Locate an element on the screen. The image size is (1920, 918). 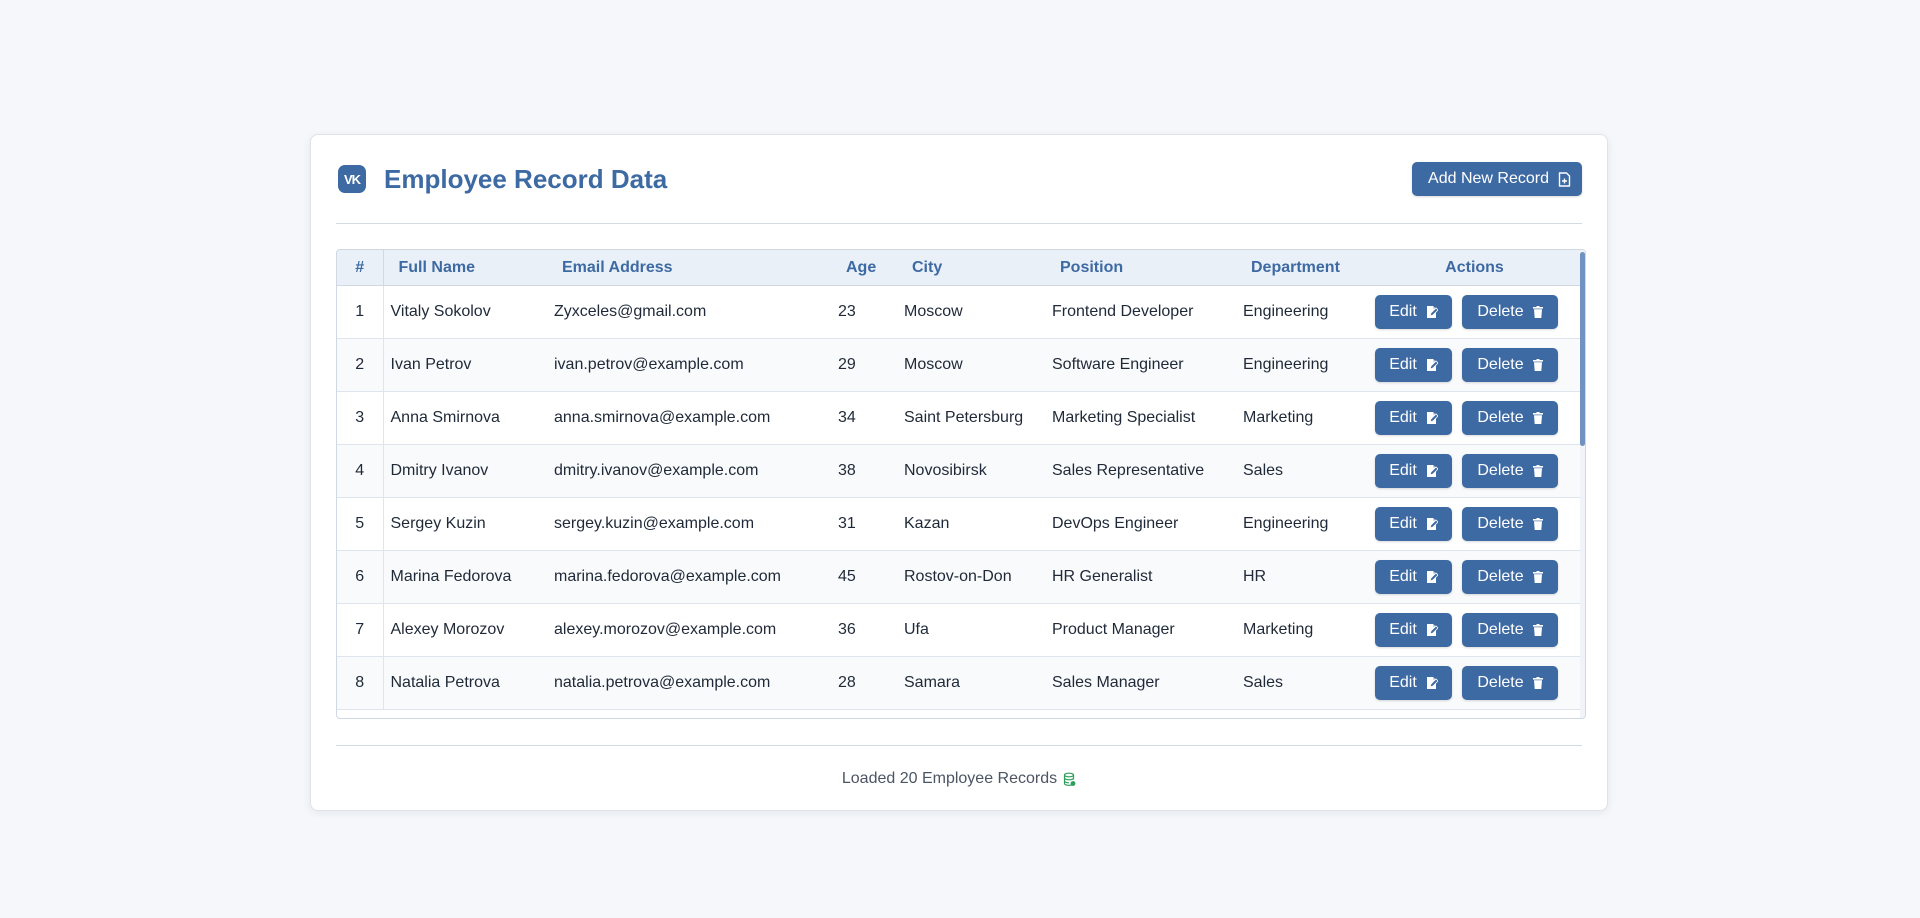
cell-position: Frontend Developer is located at coordinates (1140, 312).